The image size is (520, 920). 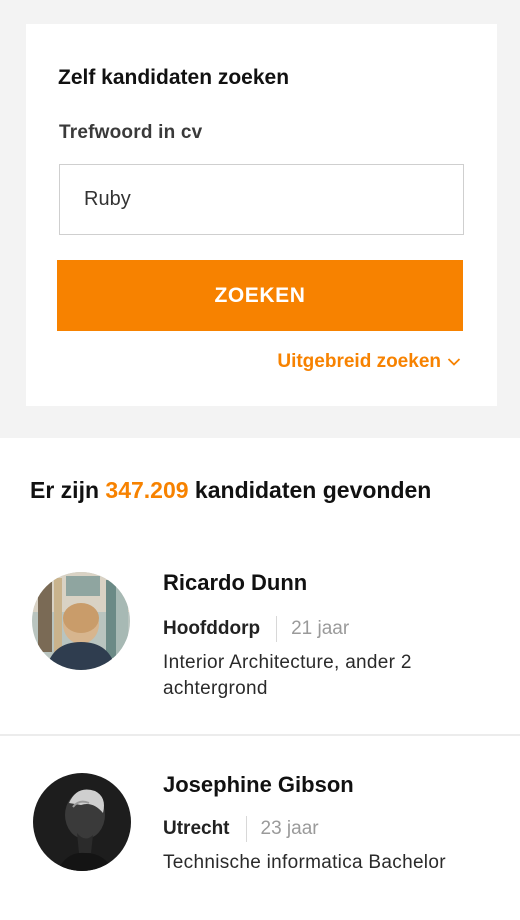 I want to click on candidate-city: Utrecht, so click(x=196, y=828).